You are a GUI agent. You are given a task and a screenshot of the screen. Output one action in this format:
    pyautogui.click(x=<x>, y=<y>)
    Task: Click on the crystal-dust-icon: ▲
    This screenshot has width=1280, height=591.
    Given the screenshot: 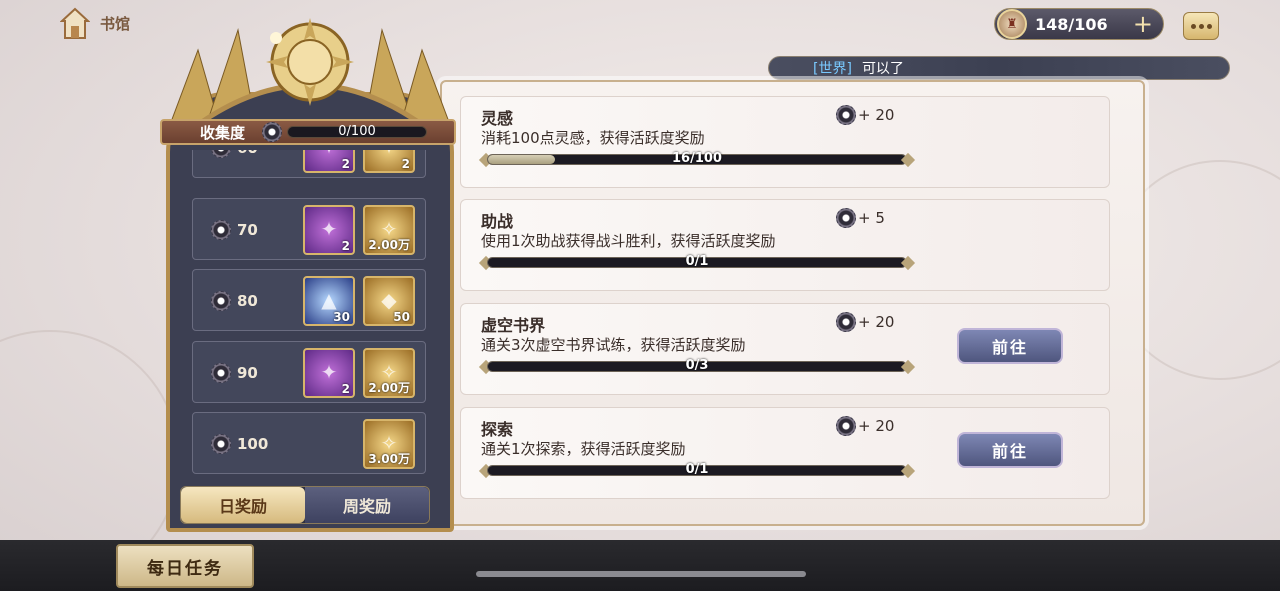 What is the action you would take?
    pyautogui.click(x=329, y=300)
    